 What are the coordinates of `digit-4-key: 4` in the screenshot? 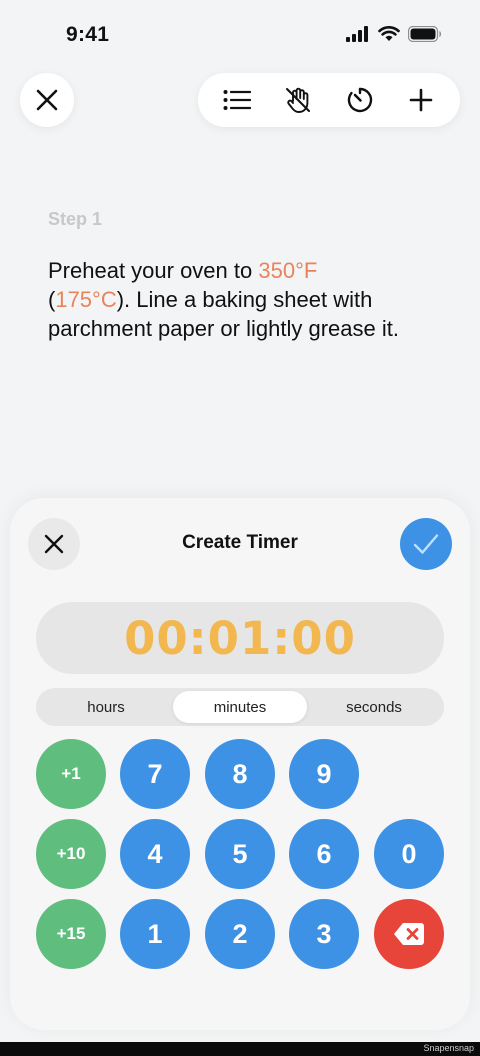 It's located at (155, 854).